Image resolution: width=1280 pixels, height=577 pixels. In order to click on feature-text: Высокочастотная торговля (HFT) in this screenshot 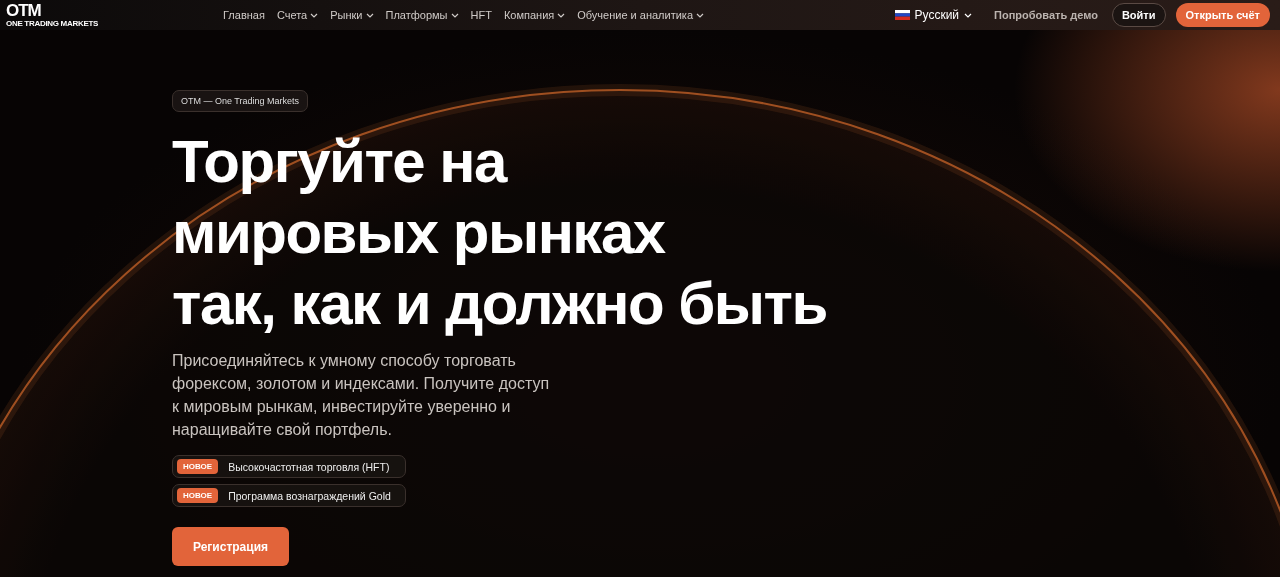, I will do `click(309, 466)`.